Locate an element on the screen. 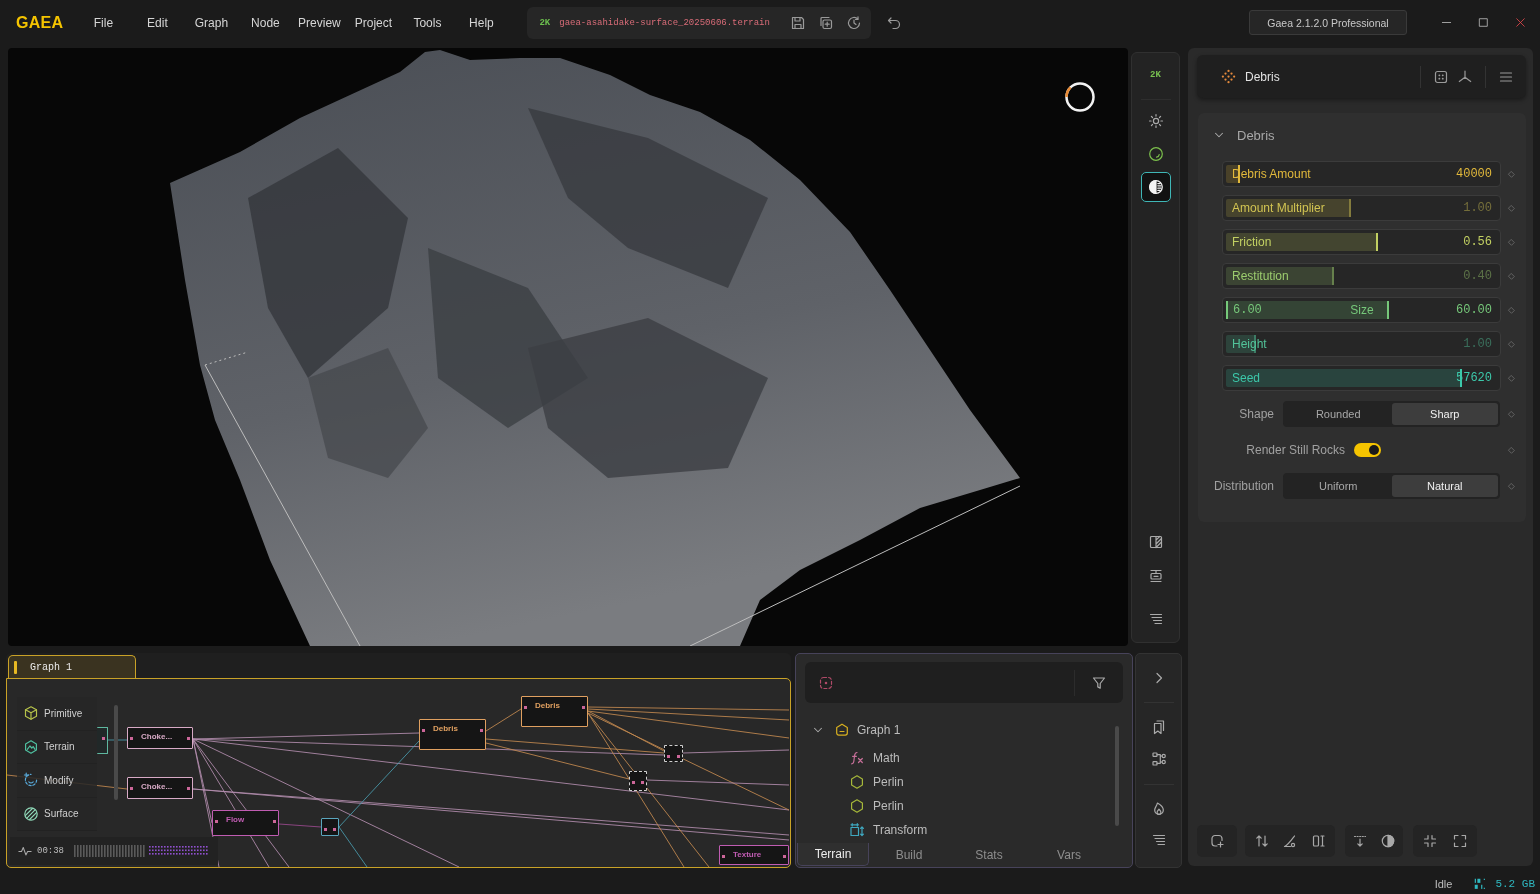 This screenshot has height=894, width=1540. menu-item: Project is located at coordinates (373, 22).